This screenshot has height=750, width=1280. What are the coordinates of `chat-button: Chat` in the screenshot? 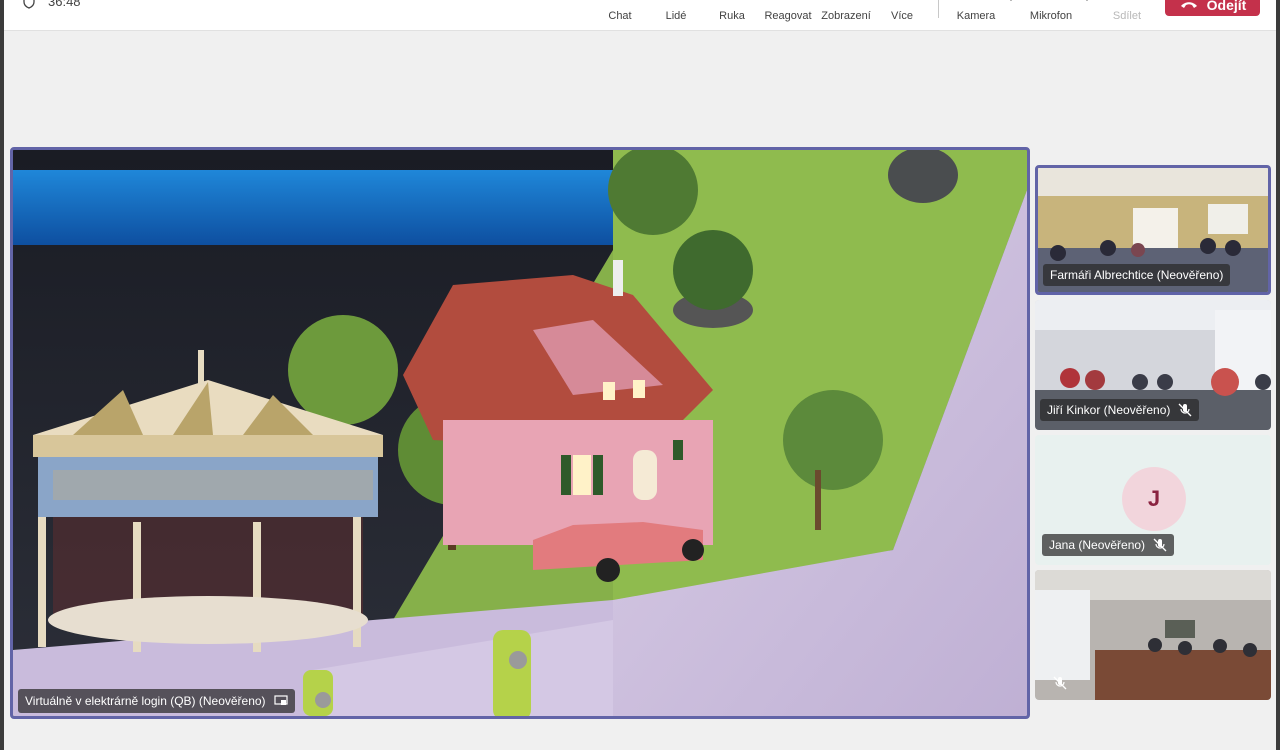 It's located at (620, 15).